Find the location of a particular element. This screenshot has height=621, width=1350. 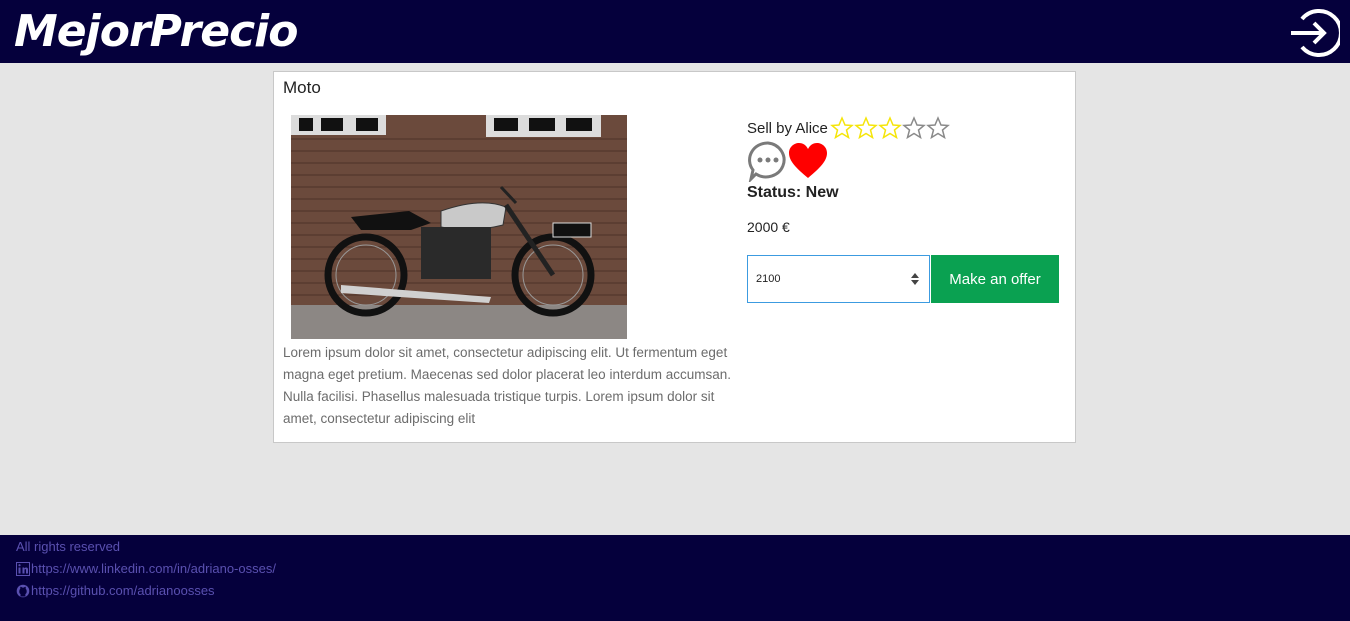

github-link: https://github.com/adrianoosses is located at coordinates (123, 590).